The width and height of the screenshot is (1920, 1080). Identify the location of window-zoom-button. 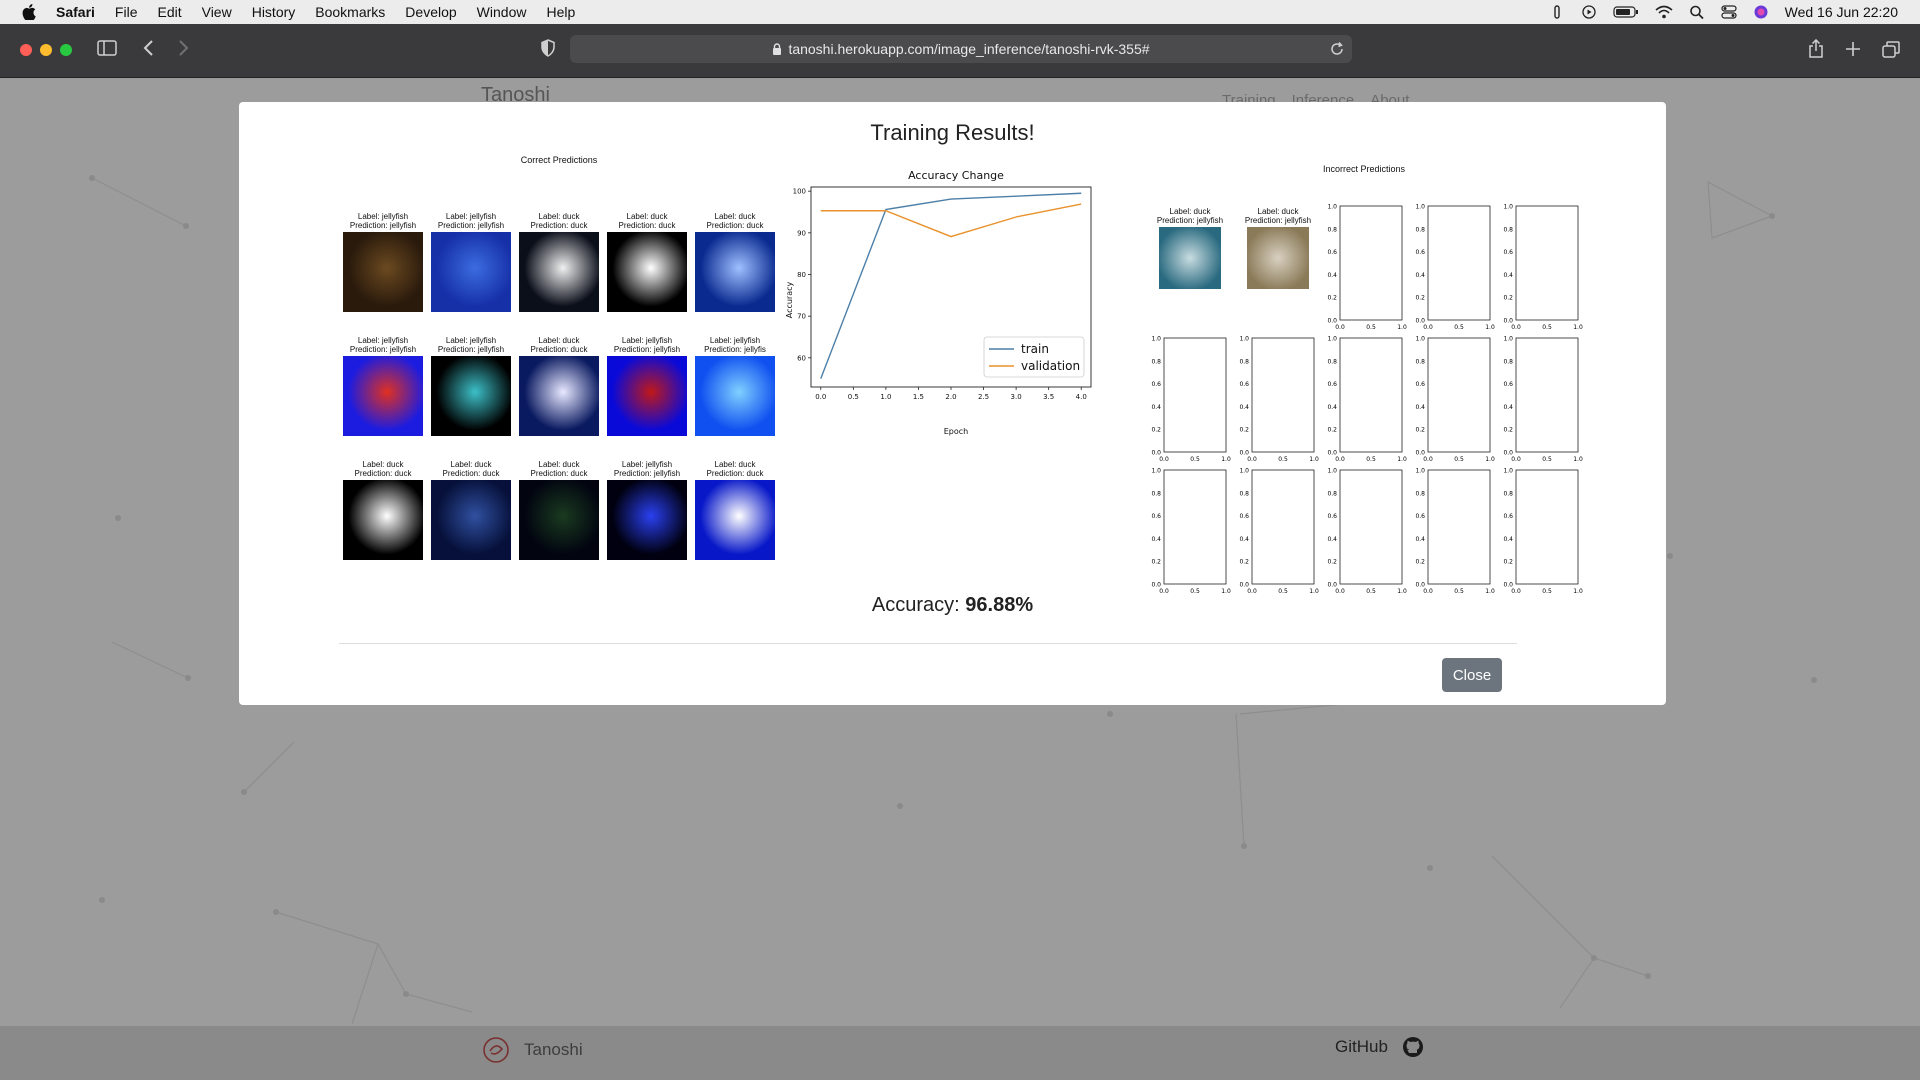
(66, 50).